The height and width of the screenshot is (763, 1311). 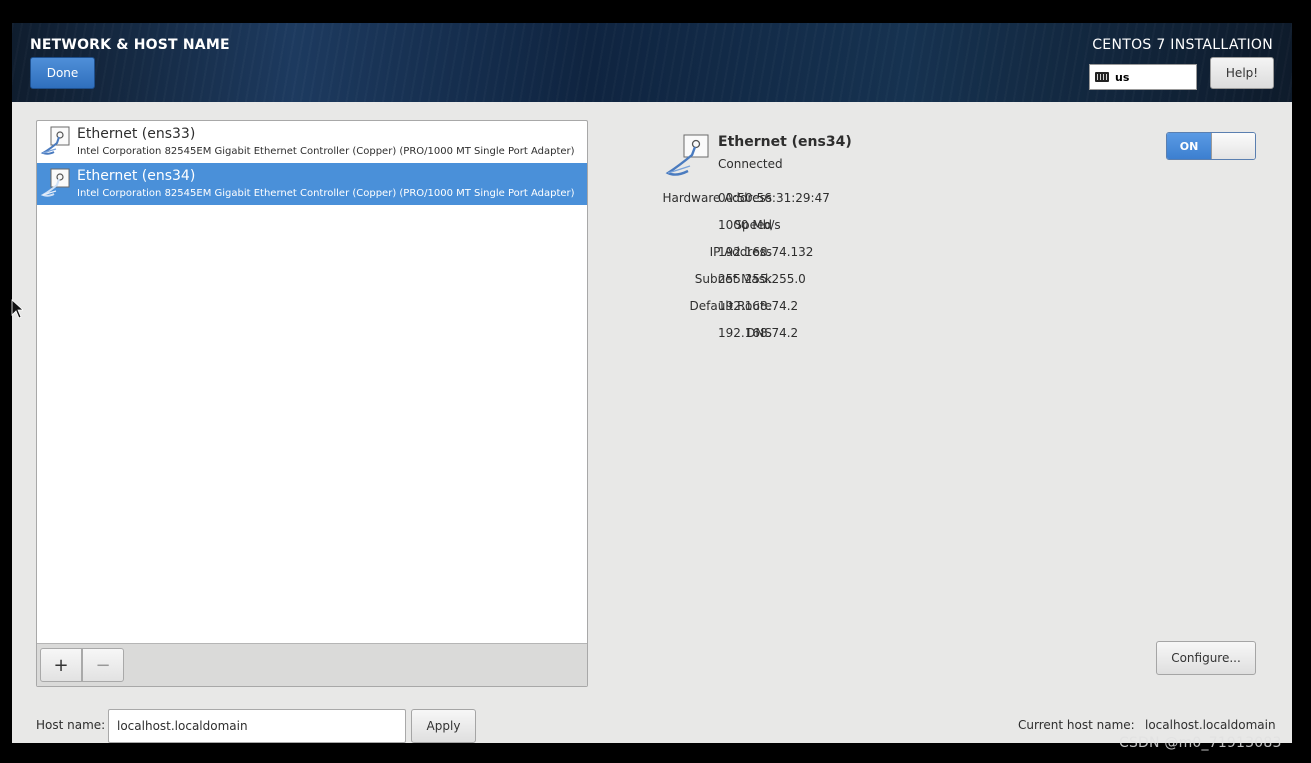 What do you see at coordinates (1200, 743) in the screenshot?
I see `watermark: CSDN @m0_71913083` at bounding box center [1200, 743].